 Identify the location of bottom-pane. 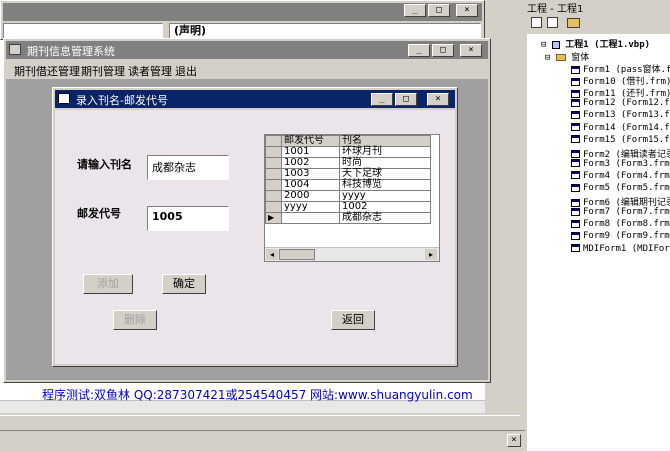
(262, 441).